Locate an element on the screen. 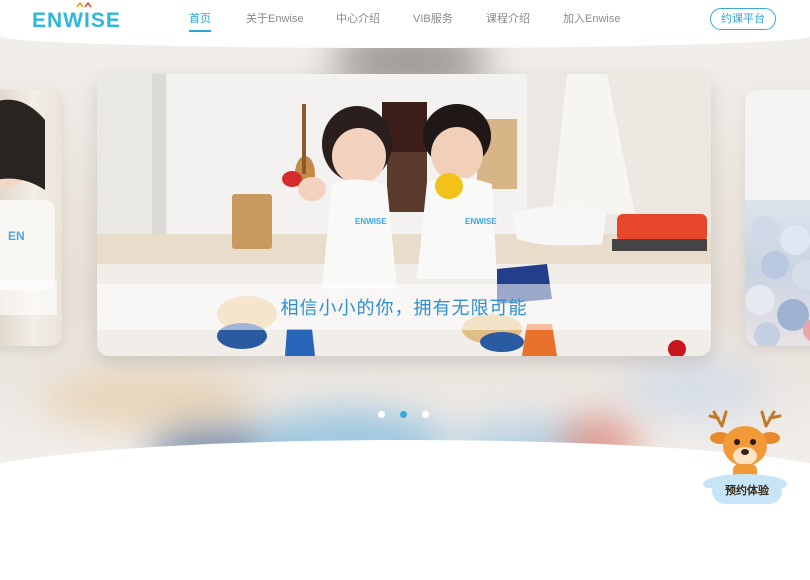  nav-item-courses: 课程介绍 is located at coordinates (508, 18).